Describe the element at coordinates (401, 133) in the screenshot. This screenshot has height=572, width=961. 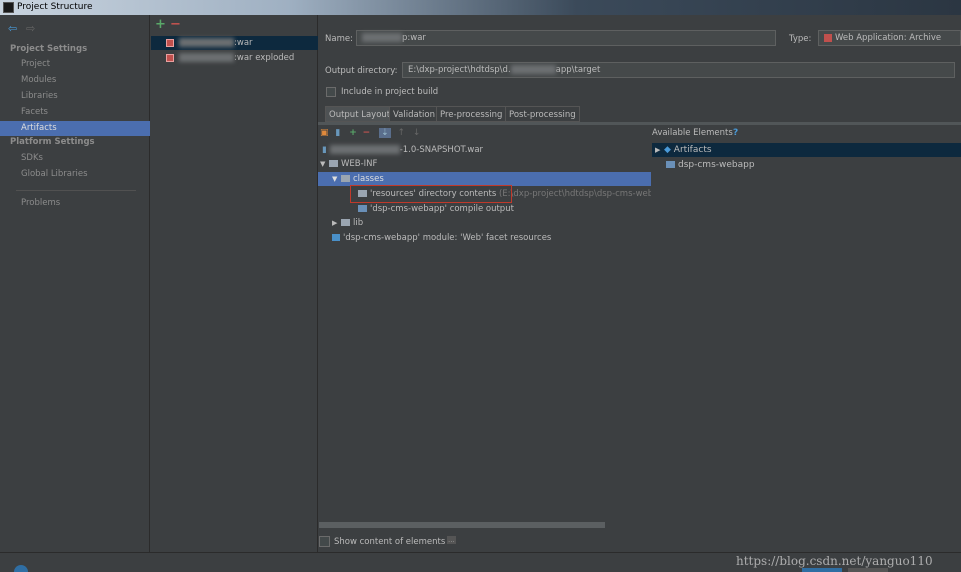
I see `move-up-icon: ↑` at that location.